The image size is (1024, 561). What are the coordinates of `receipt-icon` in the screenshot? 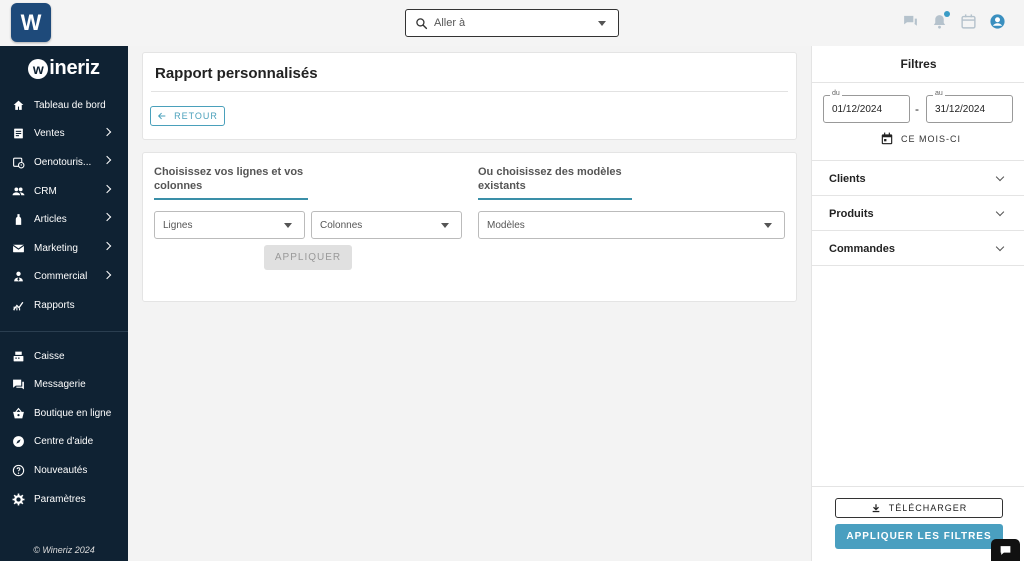 It's located at (18, 134).